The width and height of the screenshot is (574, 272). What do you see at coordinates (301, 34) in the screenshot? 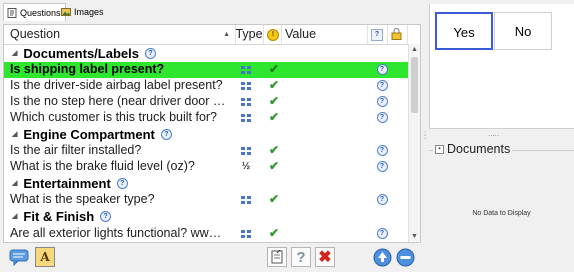
I see `column-value-label: Value` at bounding box center [301, 34].